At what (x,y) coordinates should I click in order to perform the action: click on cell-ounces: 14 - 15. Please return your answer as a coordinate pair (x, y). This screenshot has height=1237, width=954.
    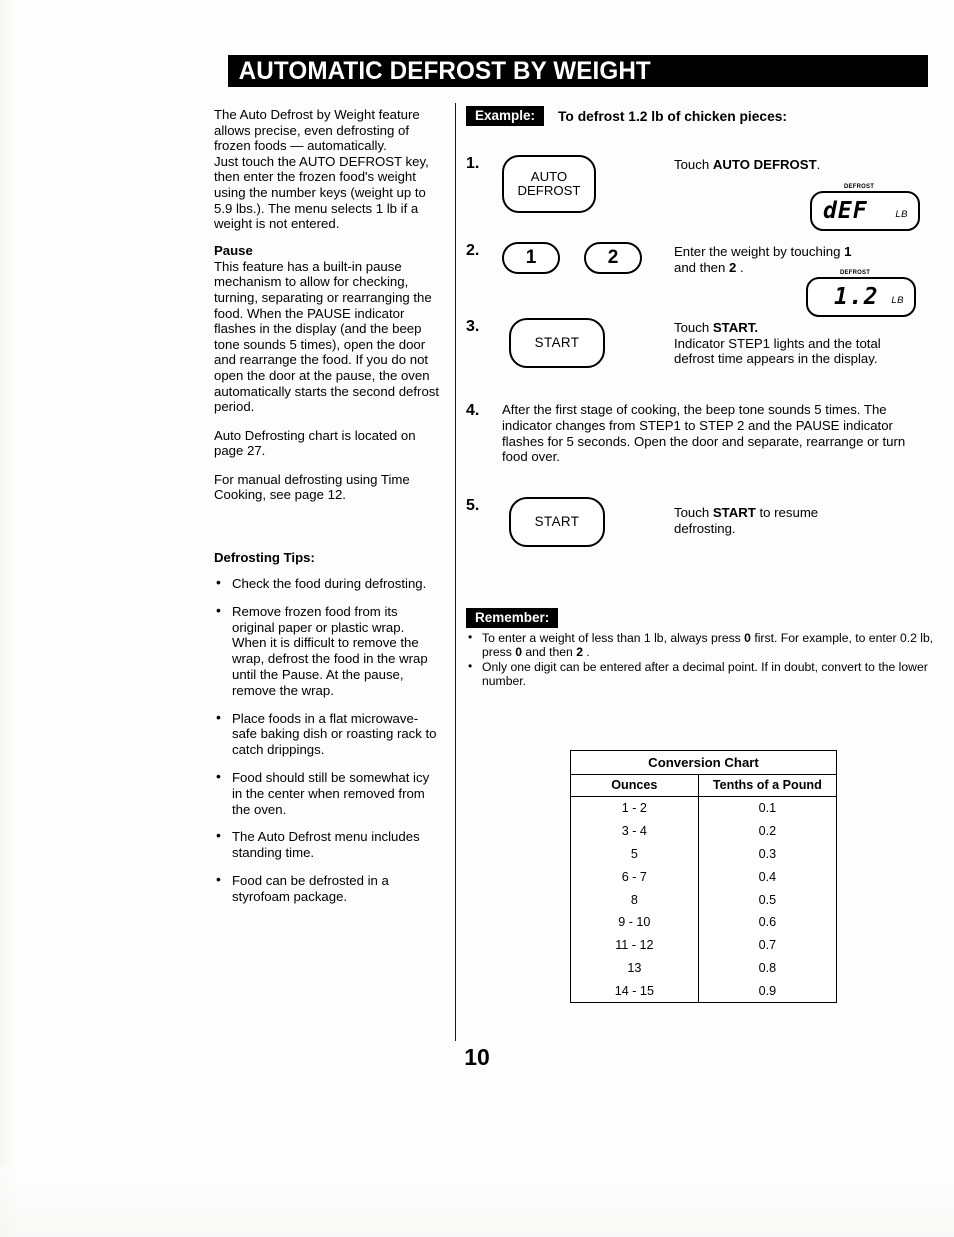
    Looking at the image, I should click on (635, 991).